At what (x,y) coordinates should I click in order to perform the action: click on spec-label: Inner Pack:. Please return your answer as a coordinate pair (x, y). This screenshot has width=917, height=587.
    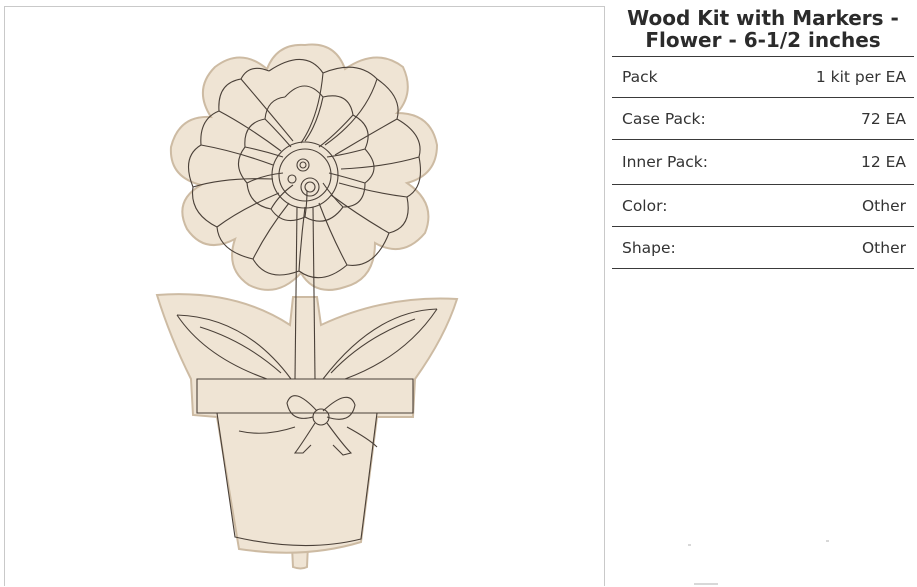
    Looking at the image, I should click on (665, 162).